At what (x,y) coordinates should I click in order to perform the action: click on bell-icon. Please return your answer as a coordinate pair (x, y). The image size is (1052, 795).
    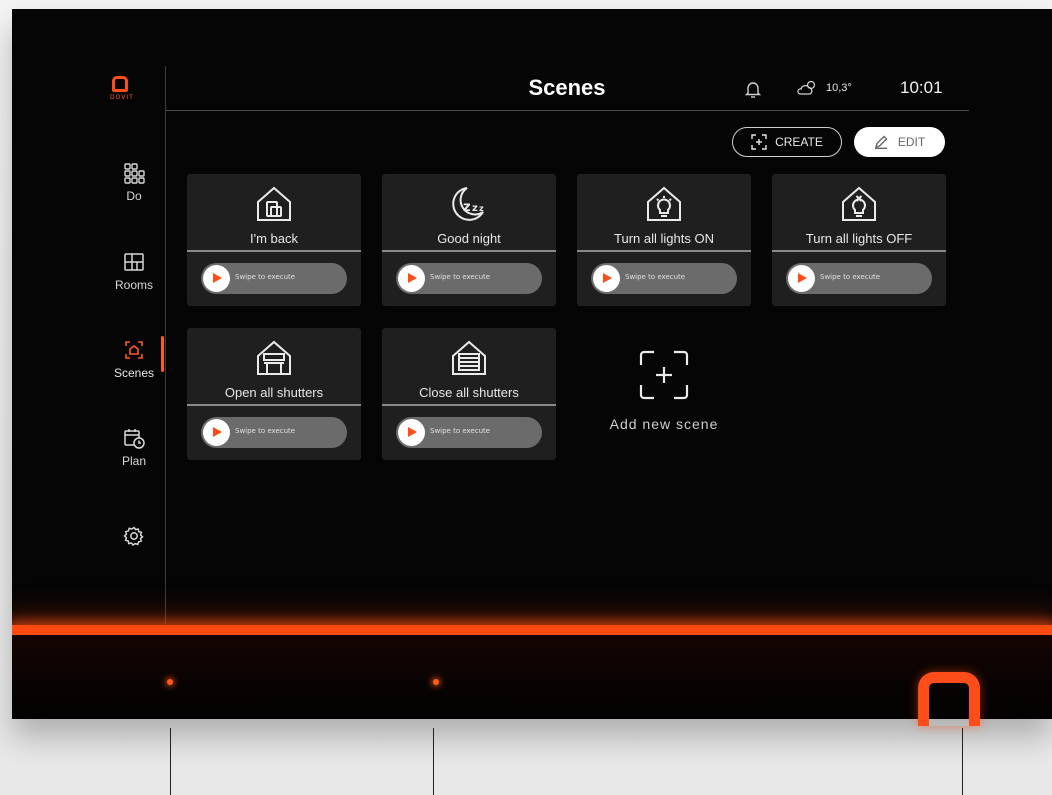
    Looking at the image, I should click on (753, 89).